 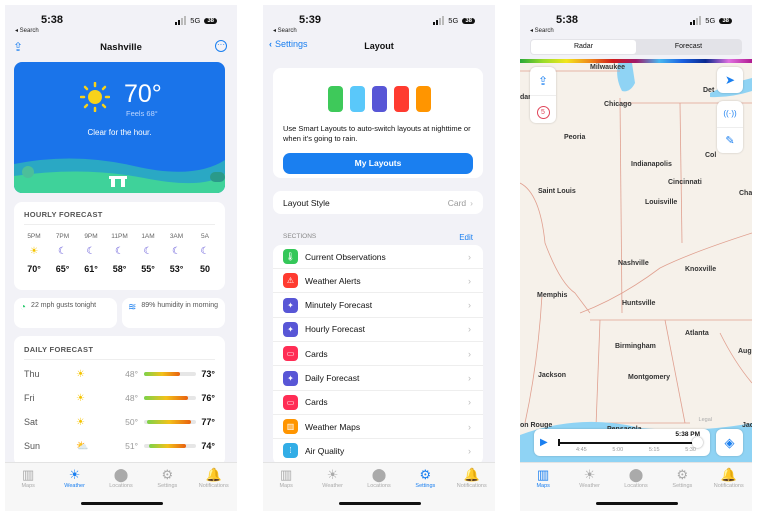 I want to click on hour-label: 5A, so click(x=205, y=236).